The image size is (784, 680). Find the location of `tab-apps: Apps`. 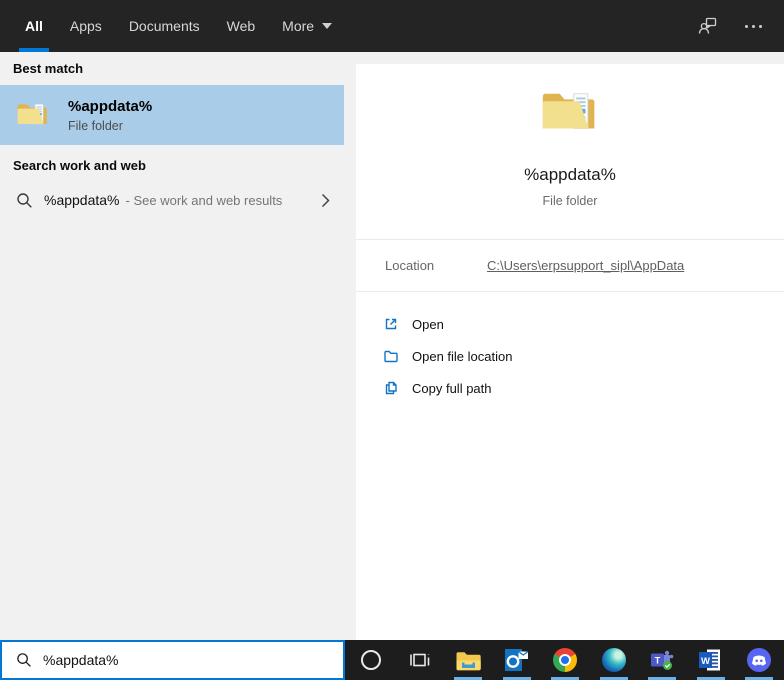

tab-apps: Apps is located at coordinates (86, 26).